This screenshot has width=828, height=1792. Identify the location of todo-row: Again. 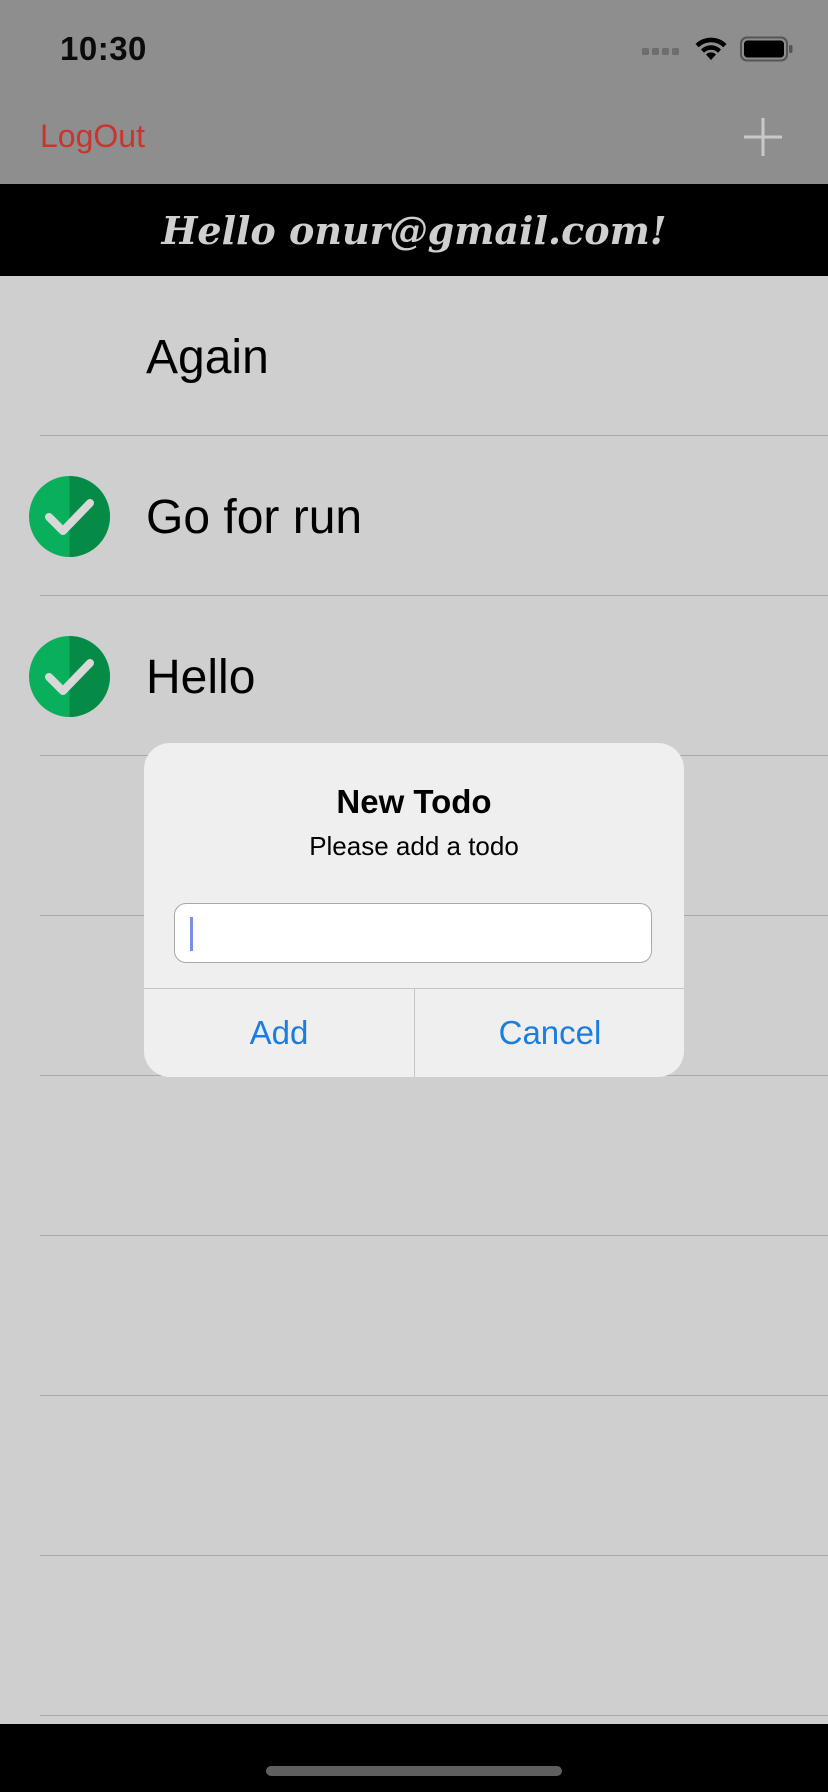
(414, 356).